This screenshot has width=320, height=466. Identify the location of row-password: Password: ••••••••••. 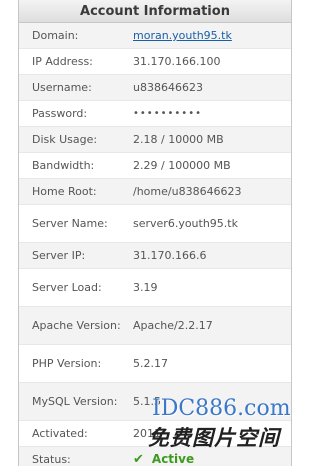
(155, 114).